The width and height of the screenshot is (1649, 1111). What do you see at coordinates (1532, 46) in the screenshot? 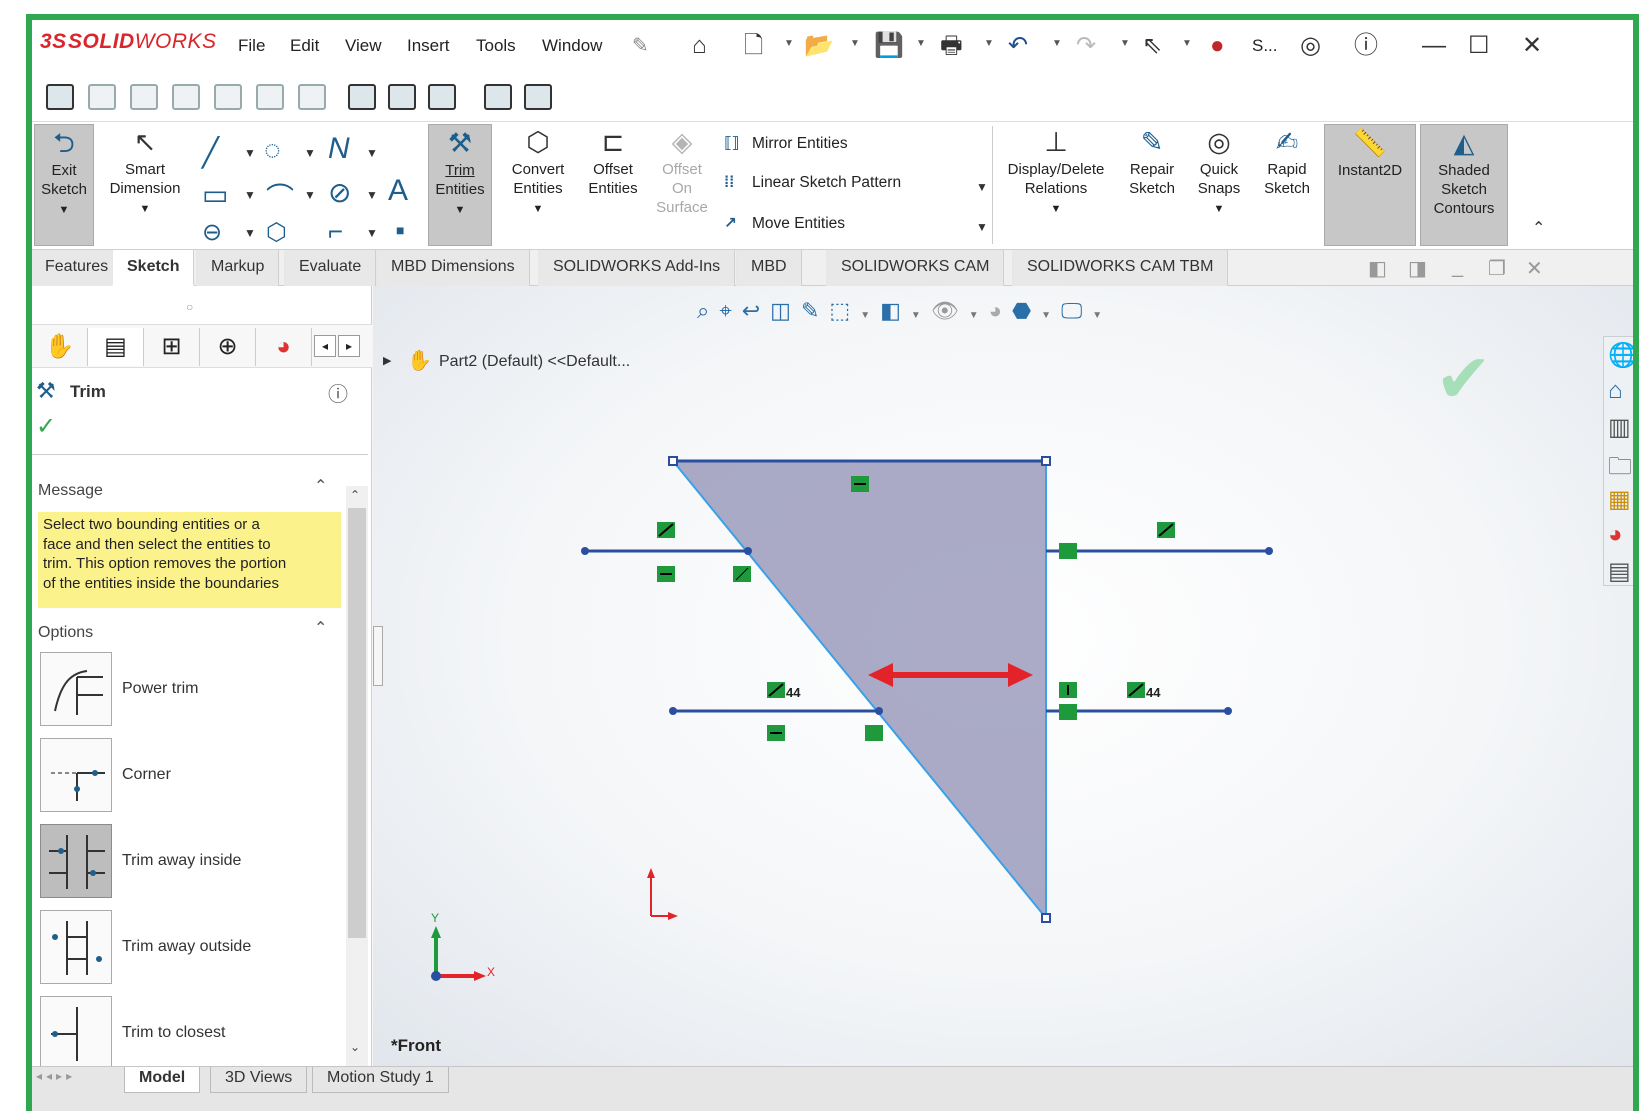
I see `close-icon: ✕` at bounding box center [1532, 46].